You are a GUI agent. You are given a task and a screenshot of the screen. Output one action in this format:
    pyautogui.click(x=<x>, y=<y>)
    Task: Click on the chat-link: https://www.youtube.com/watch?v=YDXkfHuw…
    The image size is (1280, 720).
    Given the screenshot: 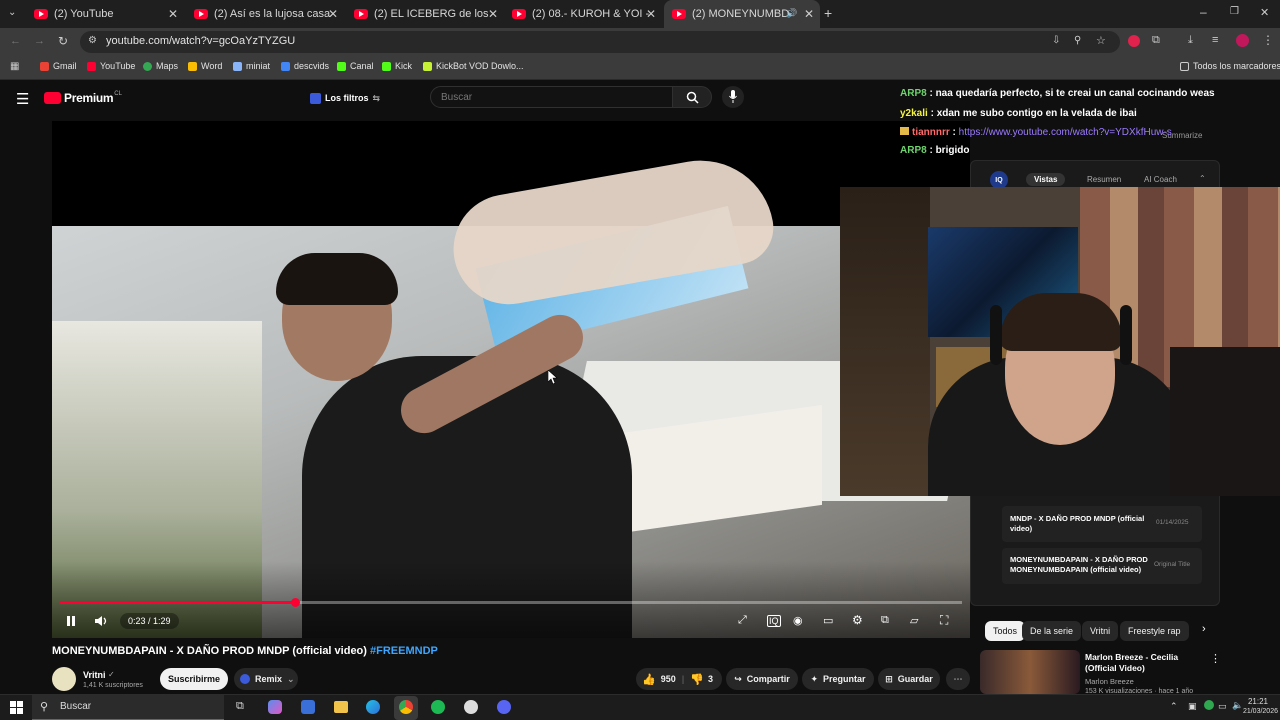 What is the action you would take?
    pyautogui.click(x=1065, y=132)
    